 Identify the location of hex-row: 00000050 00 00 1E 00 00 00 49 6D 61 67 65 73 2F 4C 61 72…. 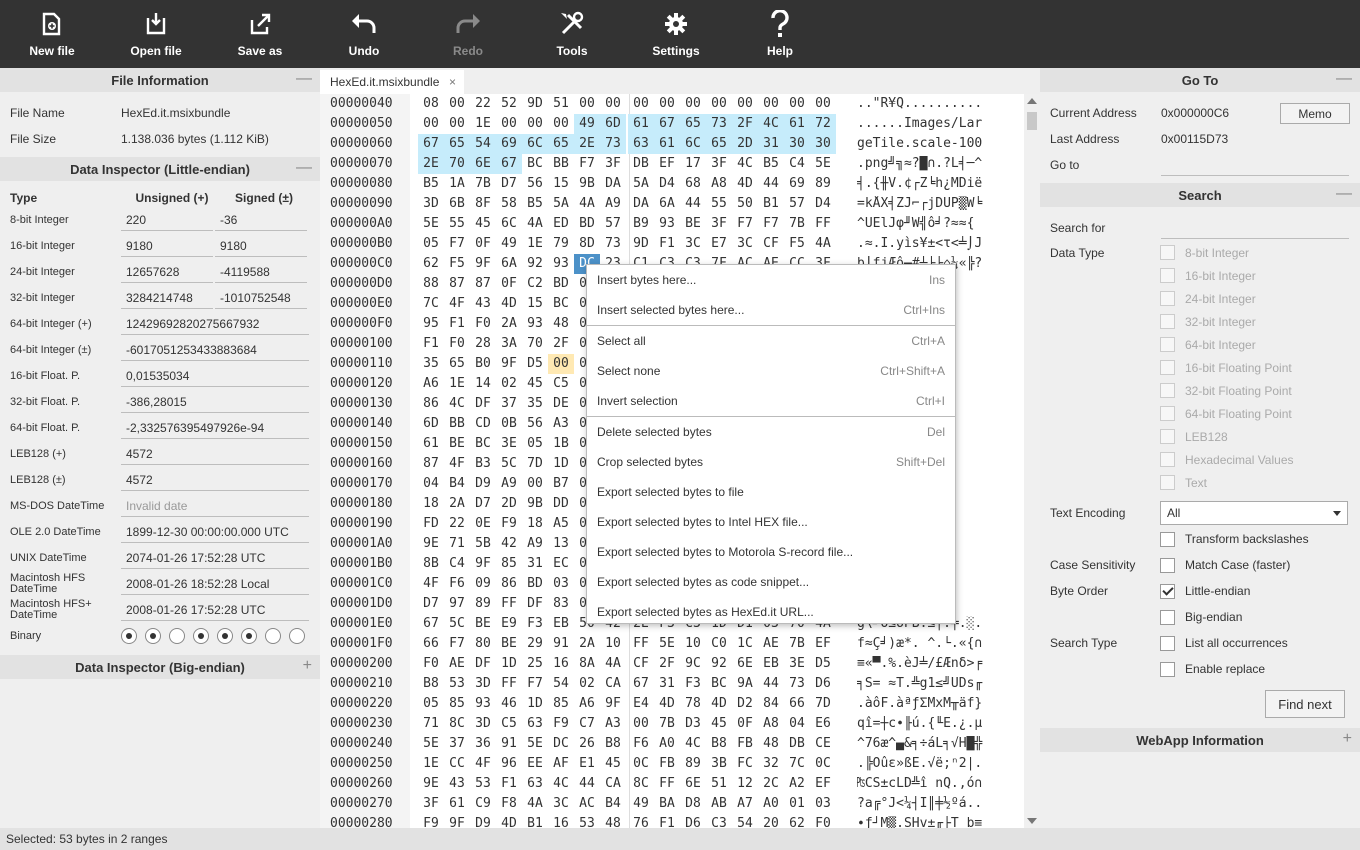
(680, 124).